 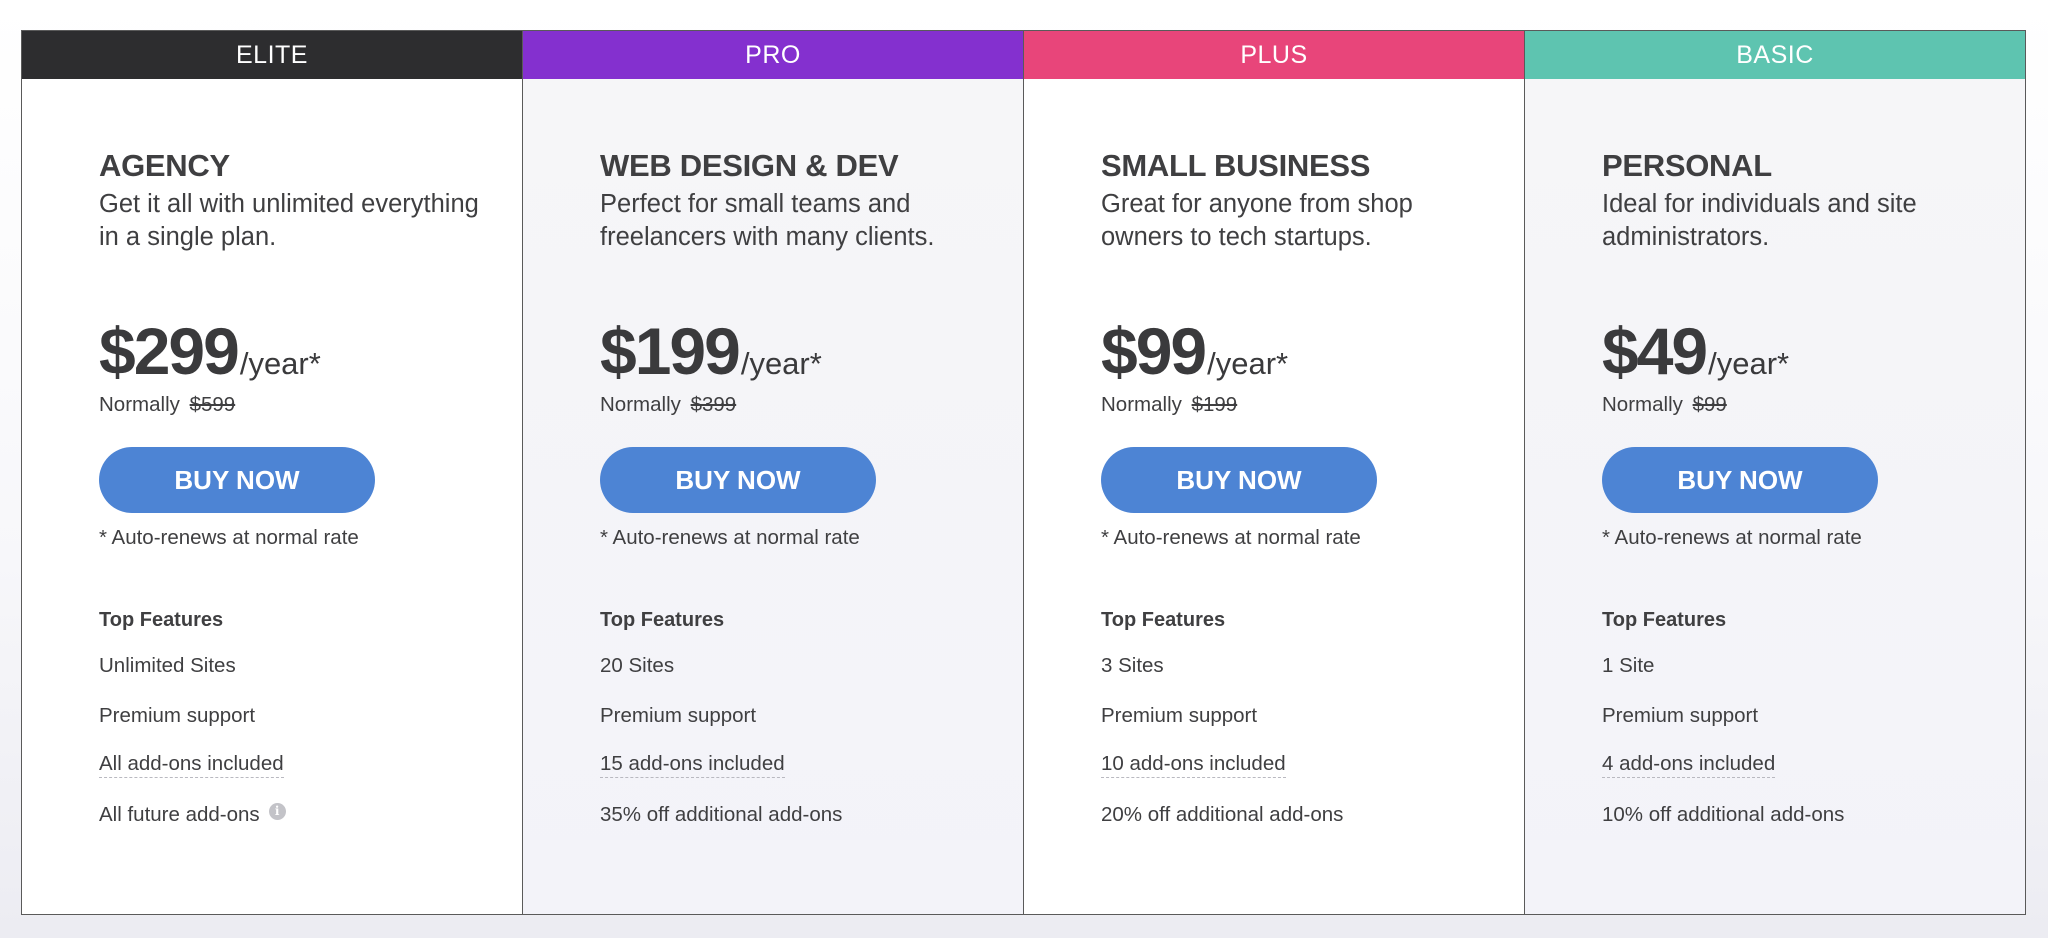 I want to click on tier-header-plus: PLUS, so click(x=1274, y=55).